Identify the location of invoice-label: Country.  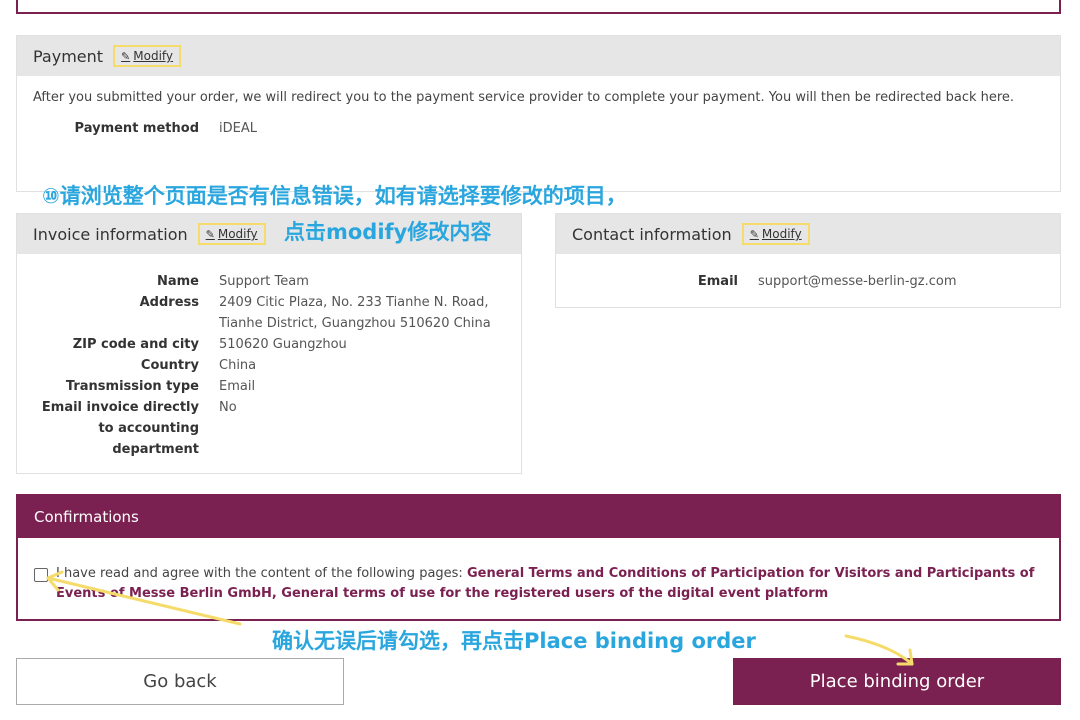
(169, 365).